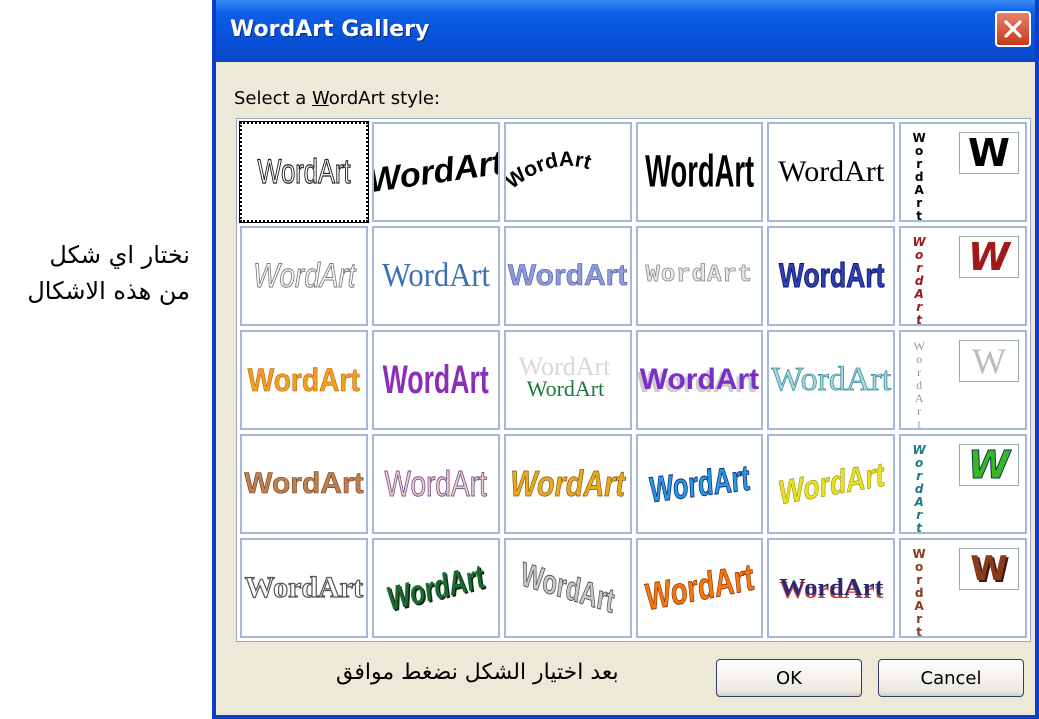 The height and width of the screenshot is (719, 1039). I want to click on shadowed-wordart: WordArt WordArt, so click(564, 376).